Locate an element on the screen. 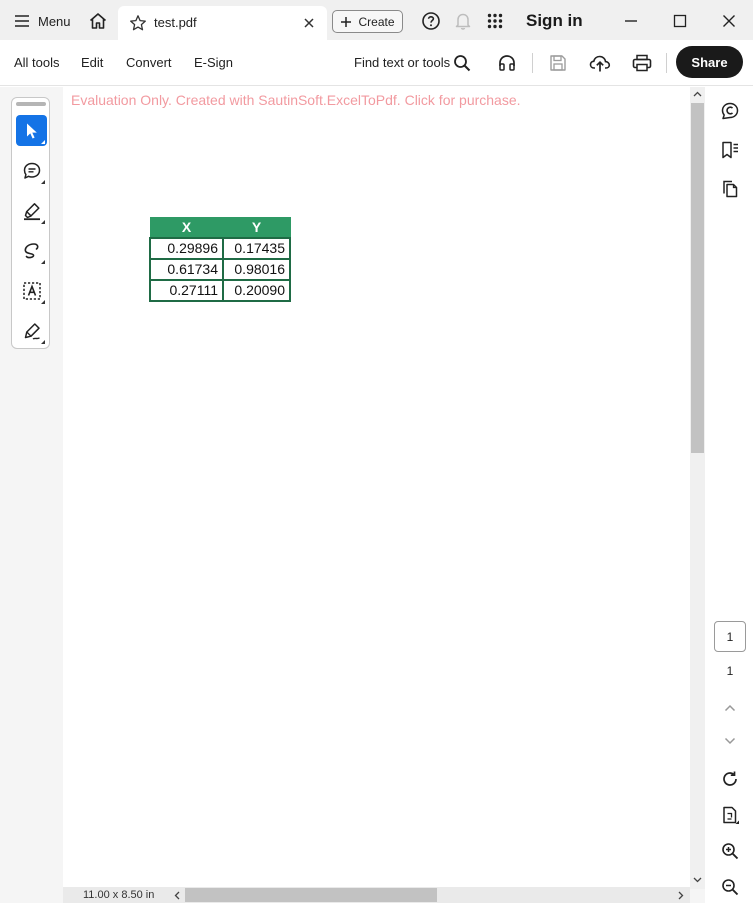  table-row: 0.61734 0.98016 is located at coordinates (220, 269).